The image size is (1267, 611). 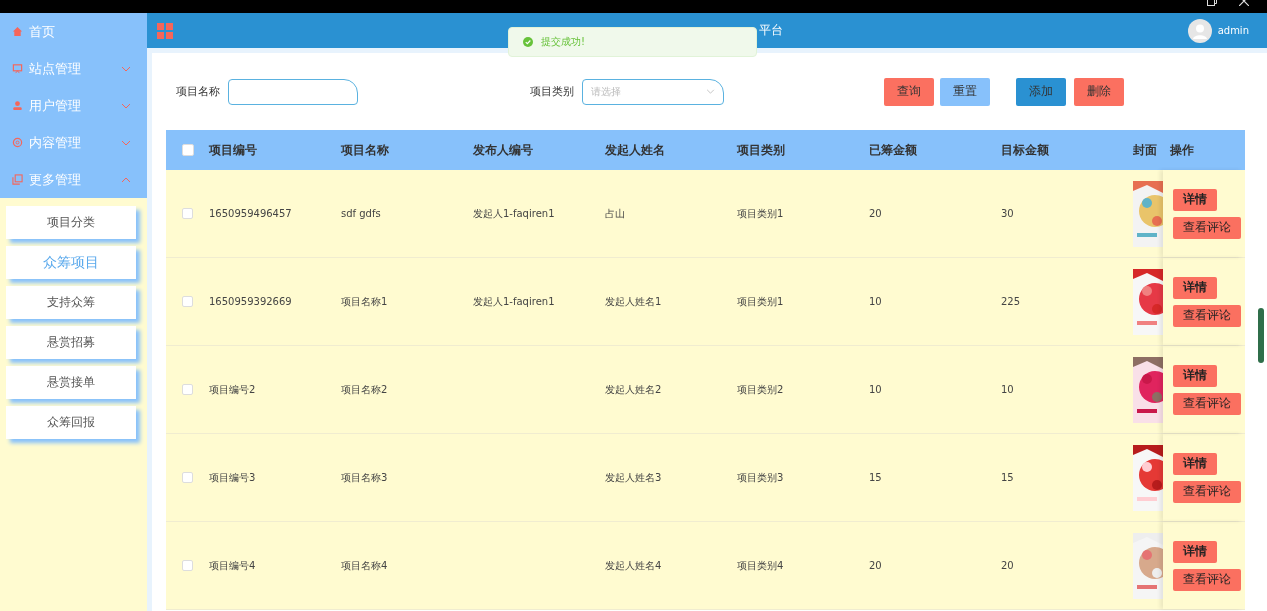 I want to click on table-cell: 项目类别4, so click(x=760, y=565).